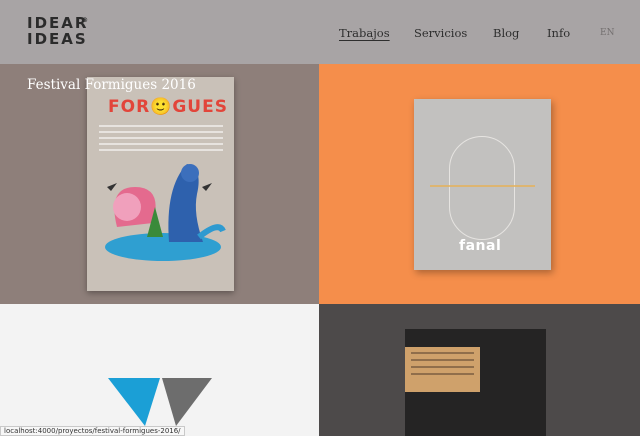 Image resolution: width=640 pixels, height=436 pixels. I want to click on festival-poster-image: FOR🙂GUES, so click(160, 184).